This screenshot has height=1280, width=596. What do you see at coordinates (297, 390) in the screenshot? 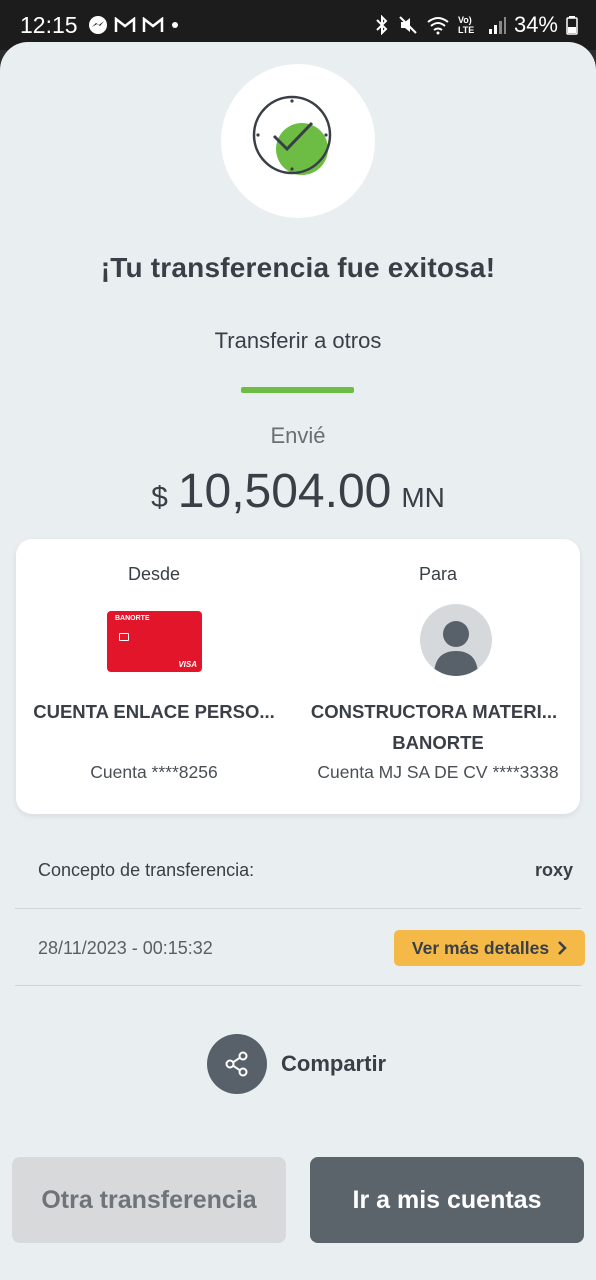
I see `accent-divider` at bounding box center [297, 390].